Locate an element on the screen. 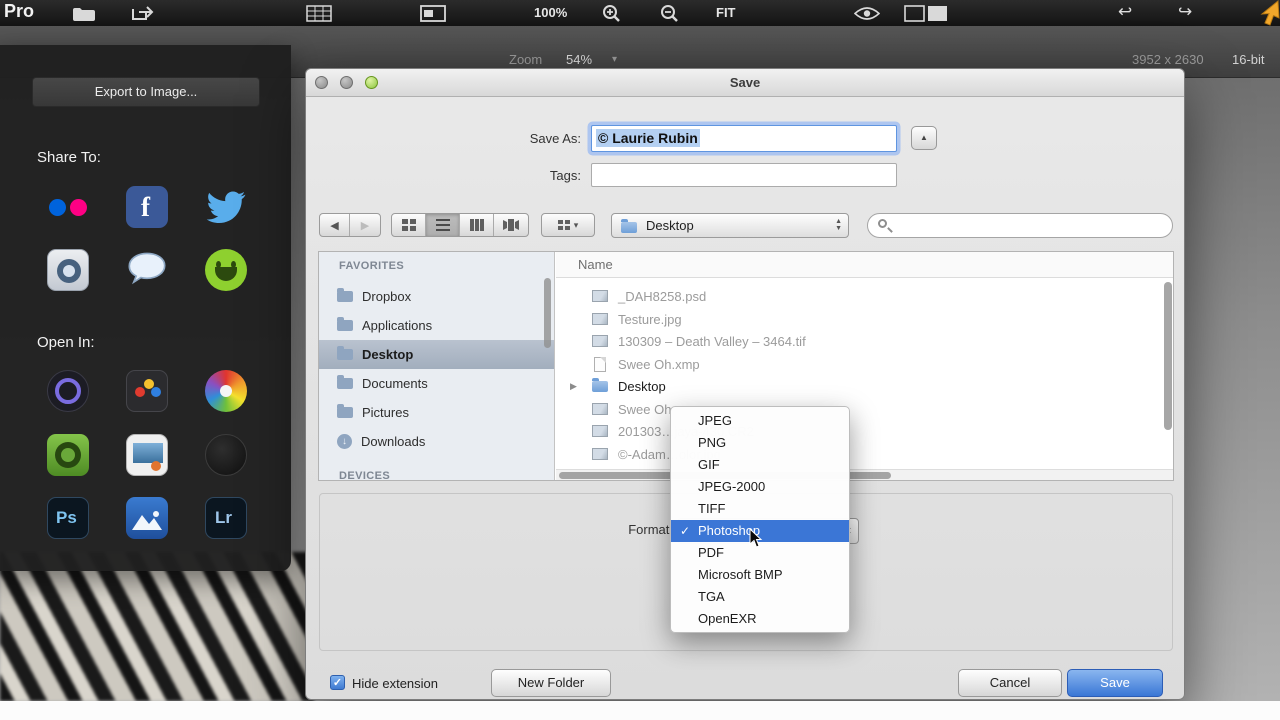 This screenshot has width=1280, height=720. lightroom-icon: Lr is located at coordinates (226, 518).